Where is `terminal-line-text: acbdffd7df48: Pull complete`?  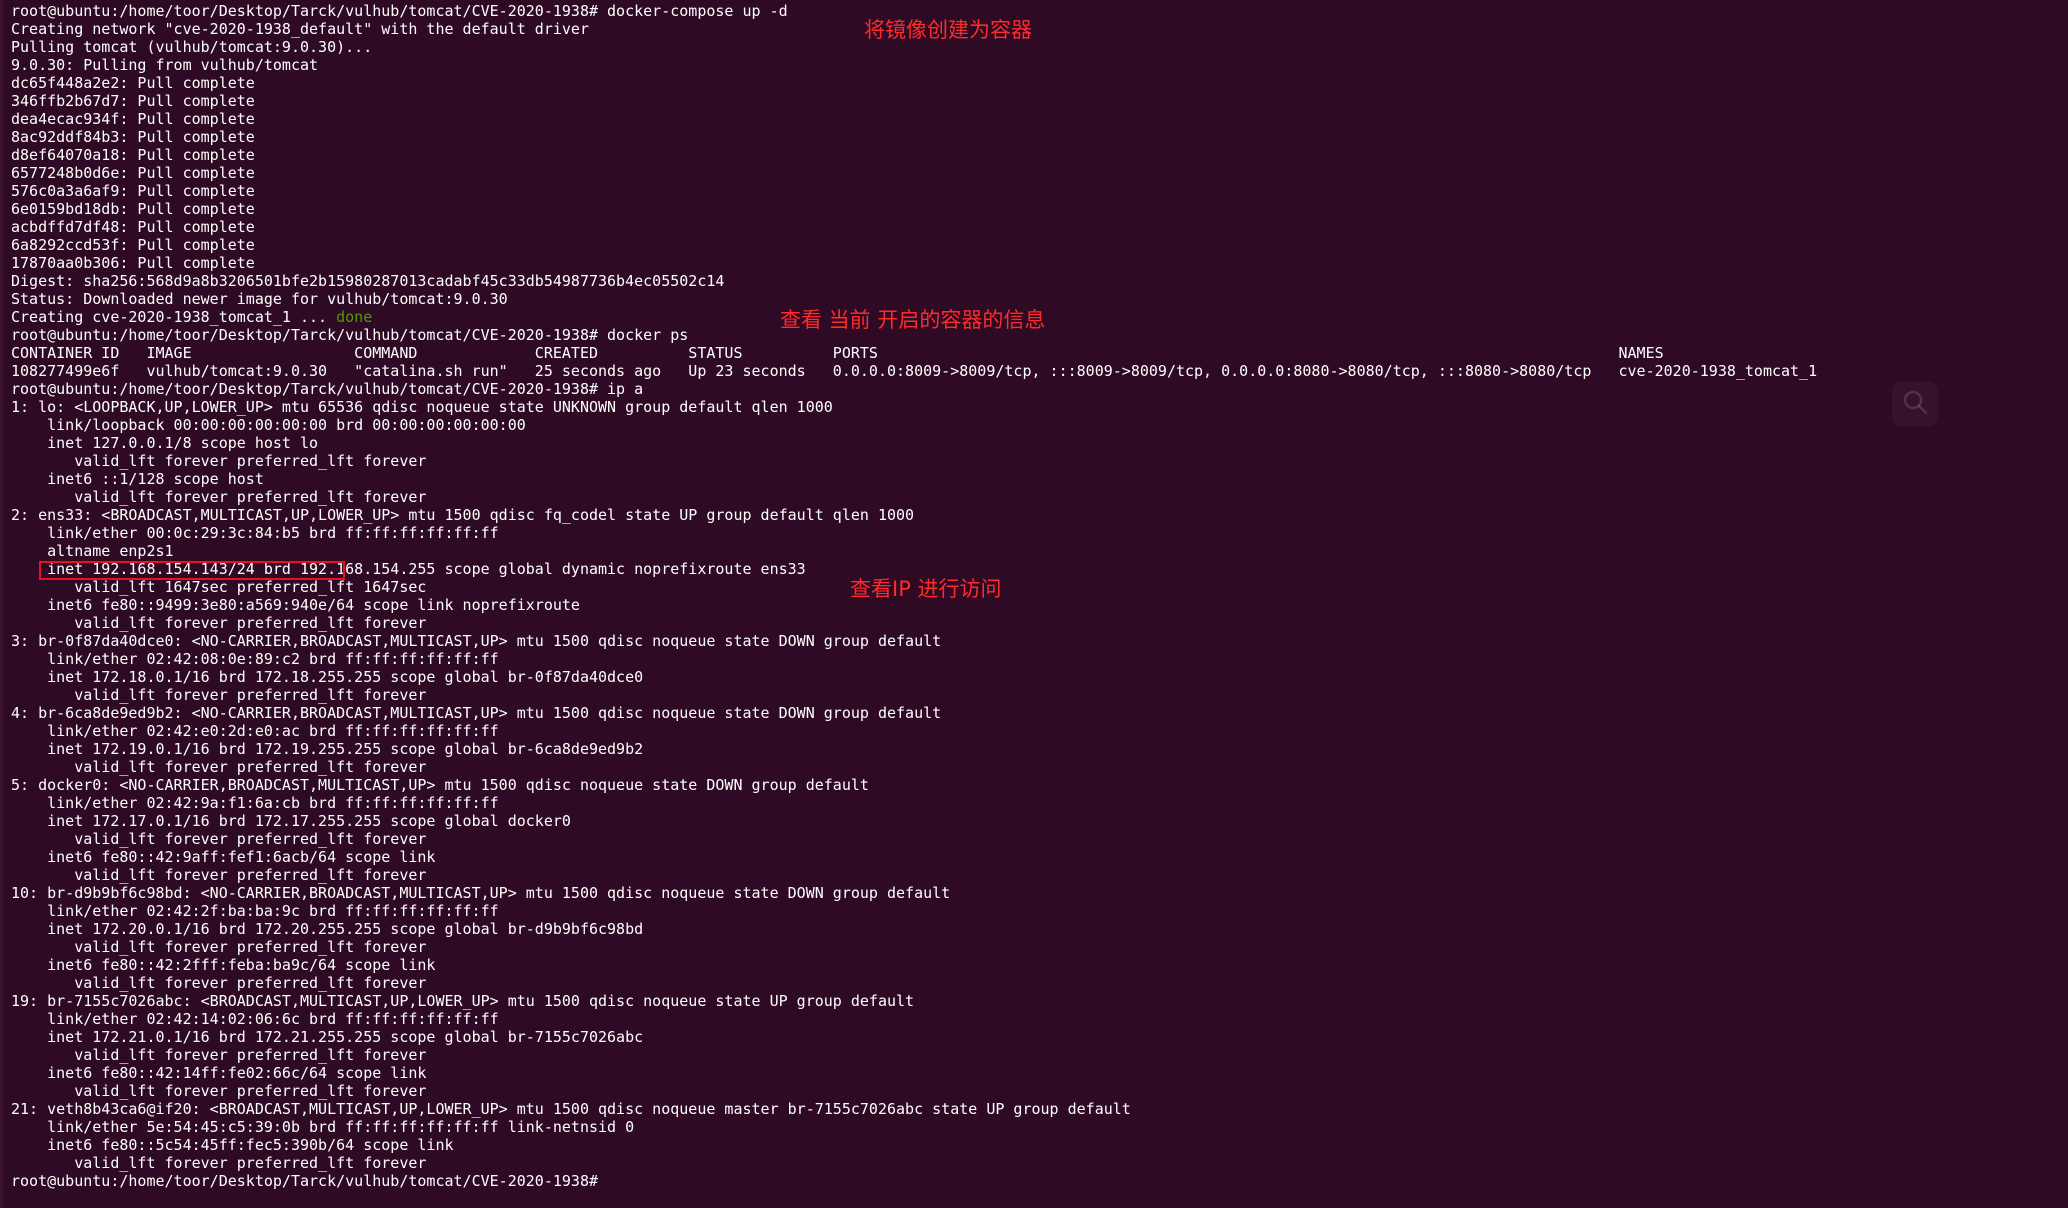 terminal-line-text: acbdffd7df48: Pull complete is located at coordinates (133, 227).